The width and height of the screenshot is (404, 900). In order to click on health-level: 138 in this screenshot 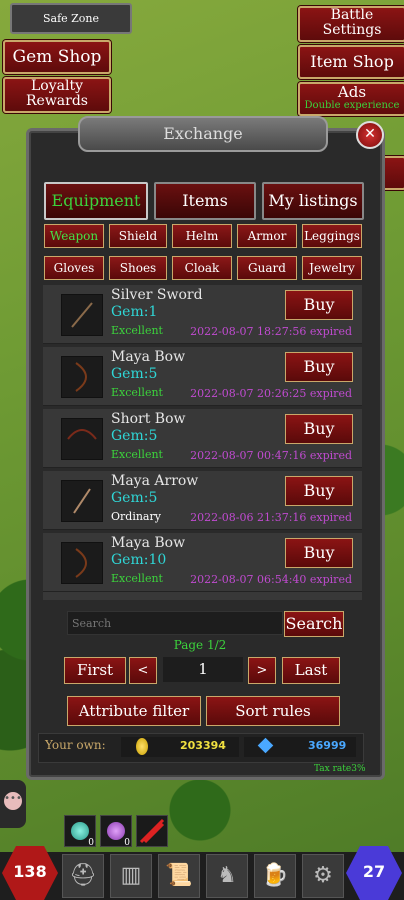, I will do `click(30, 871)`.